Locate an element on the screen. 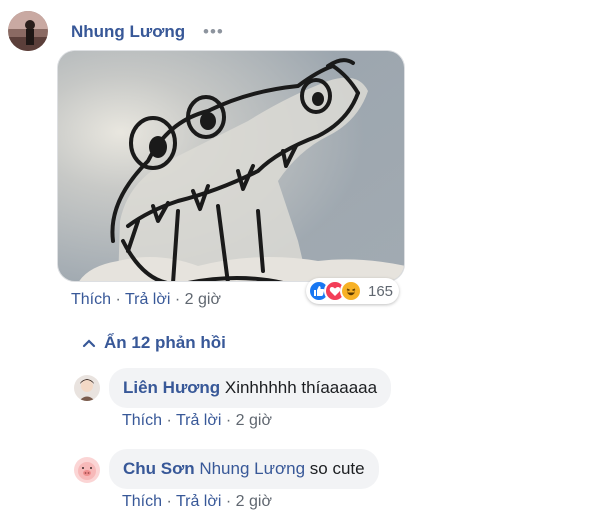 The image size is (600, 521). chevron-up-icon is located at coordinates (89, 343).